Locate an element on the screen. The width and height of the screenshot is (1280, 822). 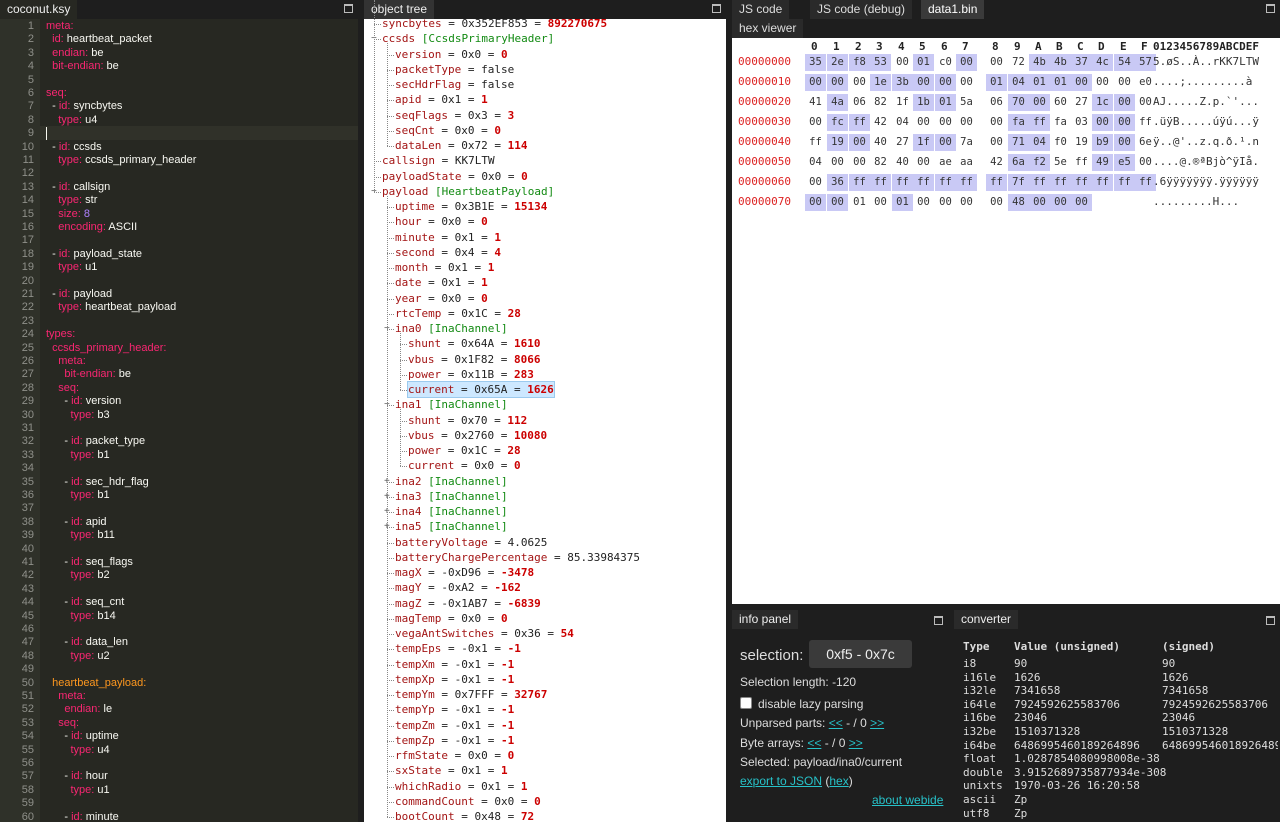
unparsed-prev-link: << is located at coordinates (836, 723).